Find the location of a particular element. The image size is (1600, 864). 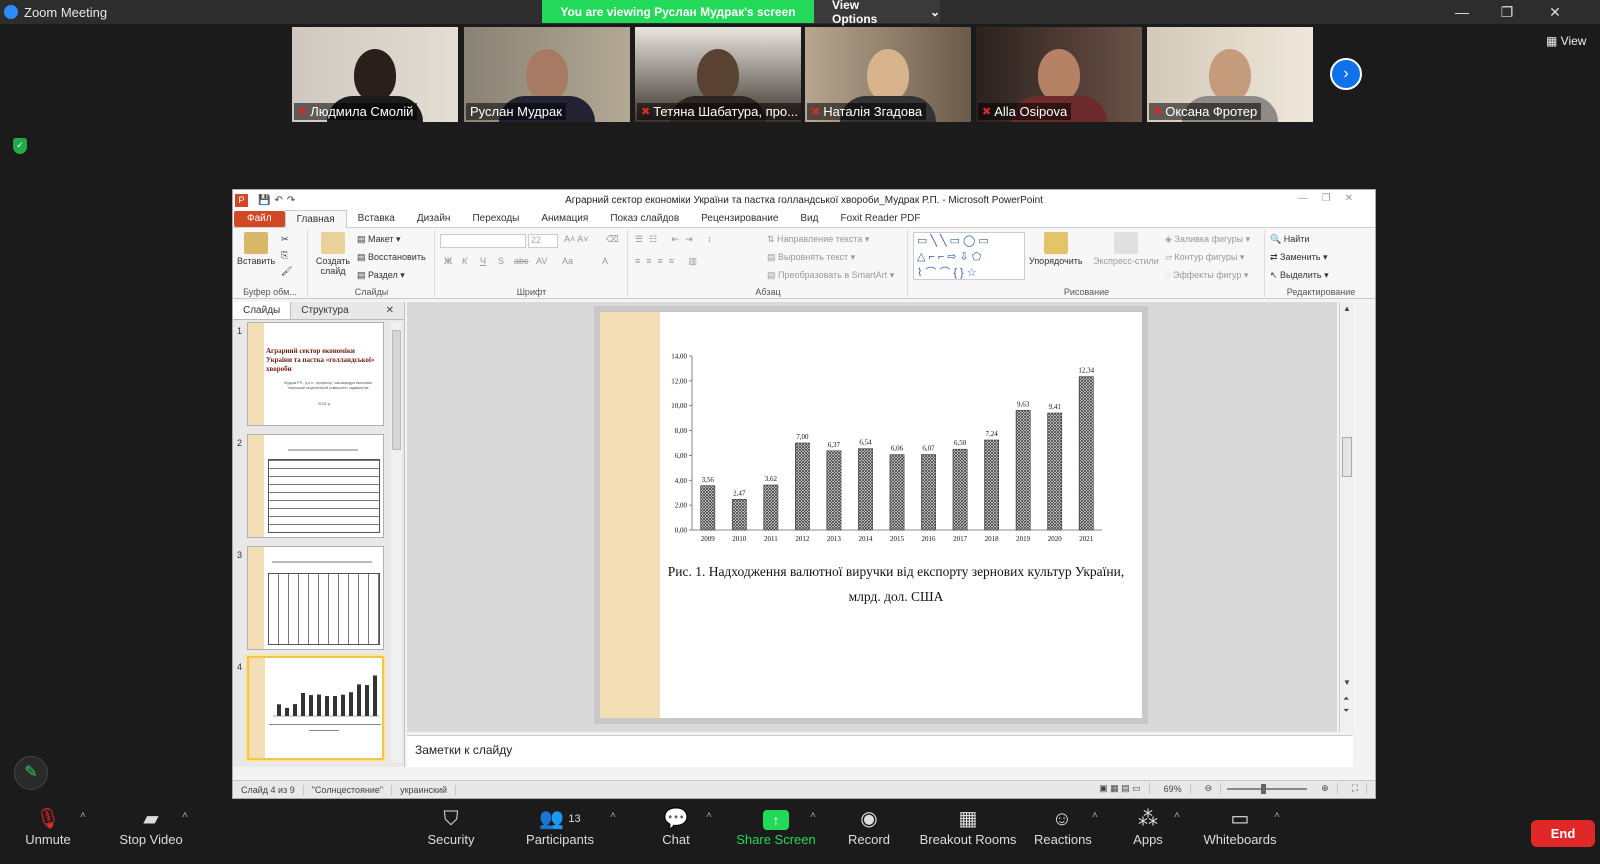

grow-font-icon: A˄ A˅ is located at coordinates (576, 239).